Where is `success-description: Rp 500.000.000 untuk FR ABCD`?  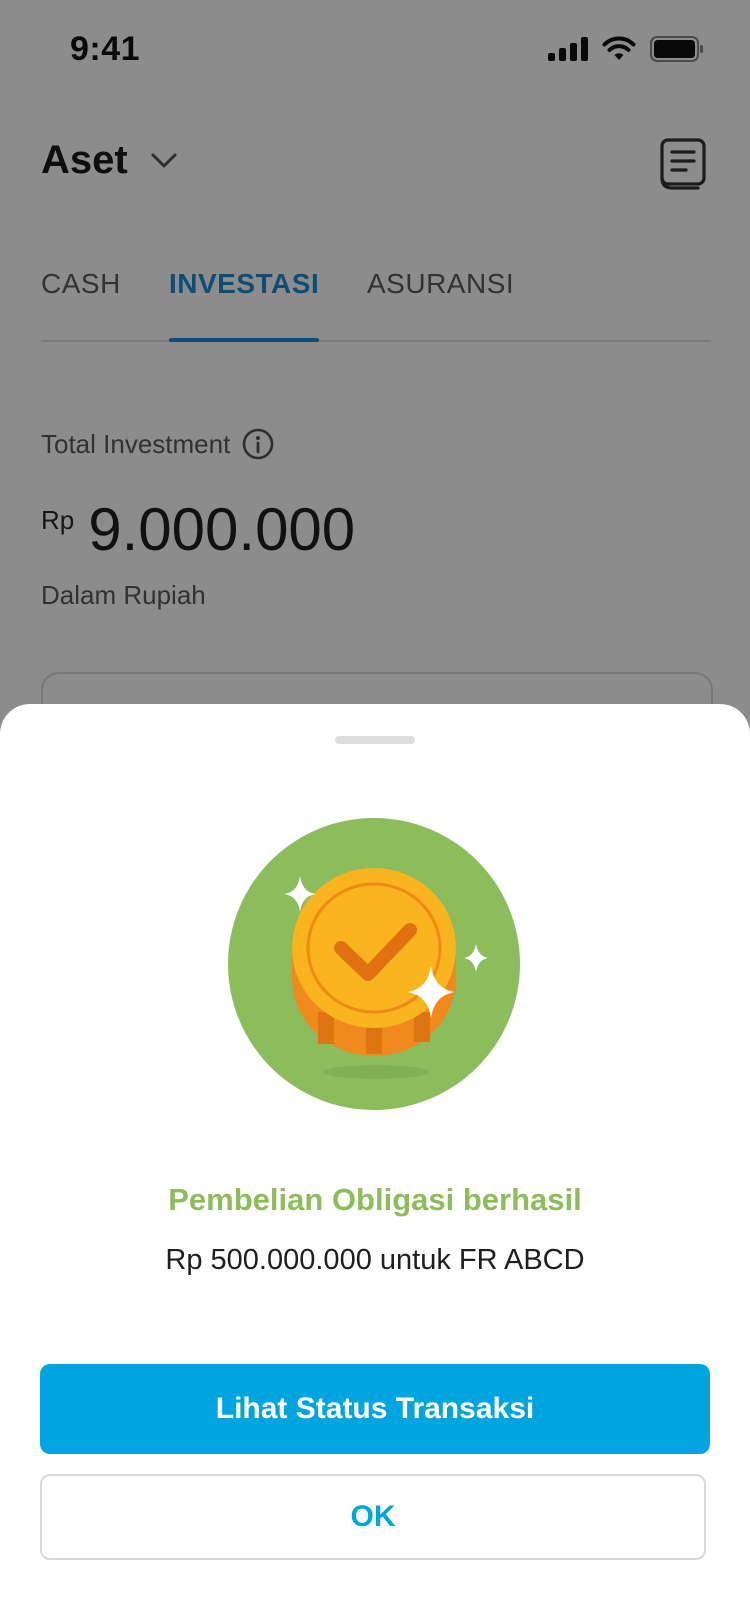 success-description: Rp 500.000.000 untuk FR ABCD is located at coordinates (375, 1260).